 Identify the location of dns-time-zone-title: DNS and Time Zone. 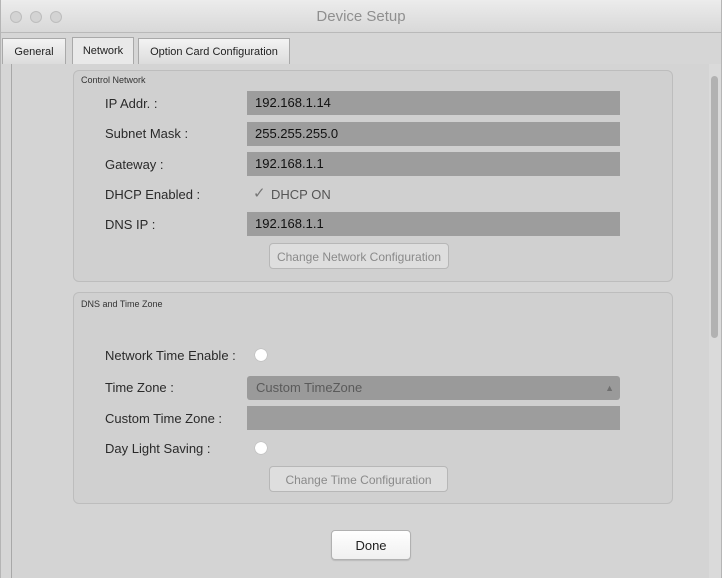
(122, 304).